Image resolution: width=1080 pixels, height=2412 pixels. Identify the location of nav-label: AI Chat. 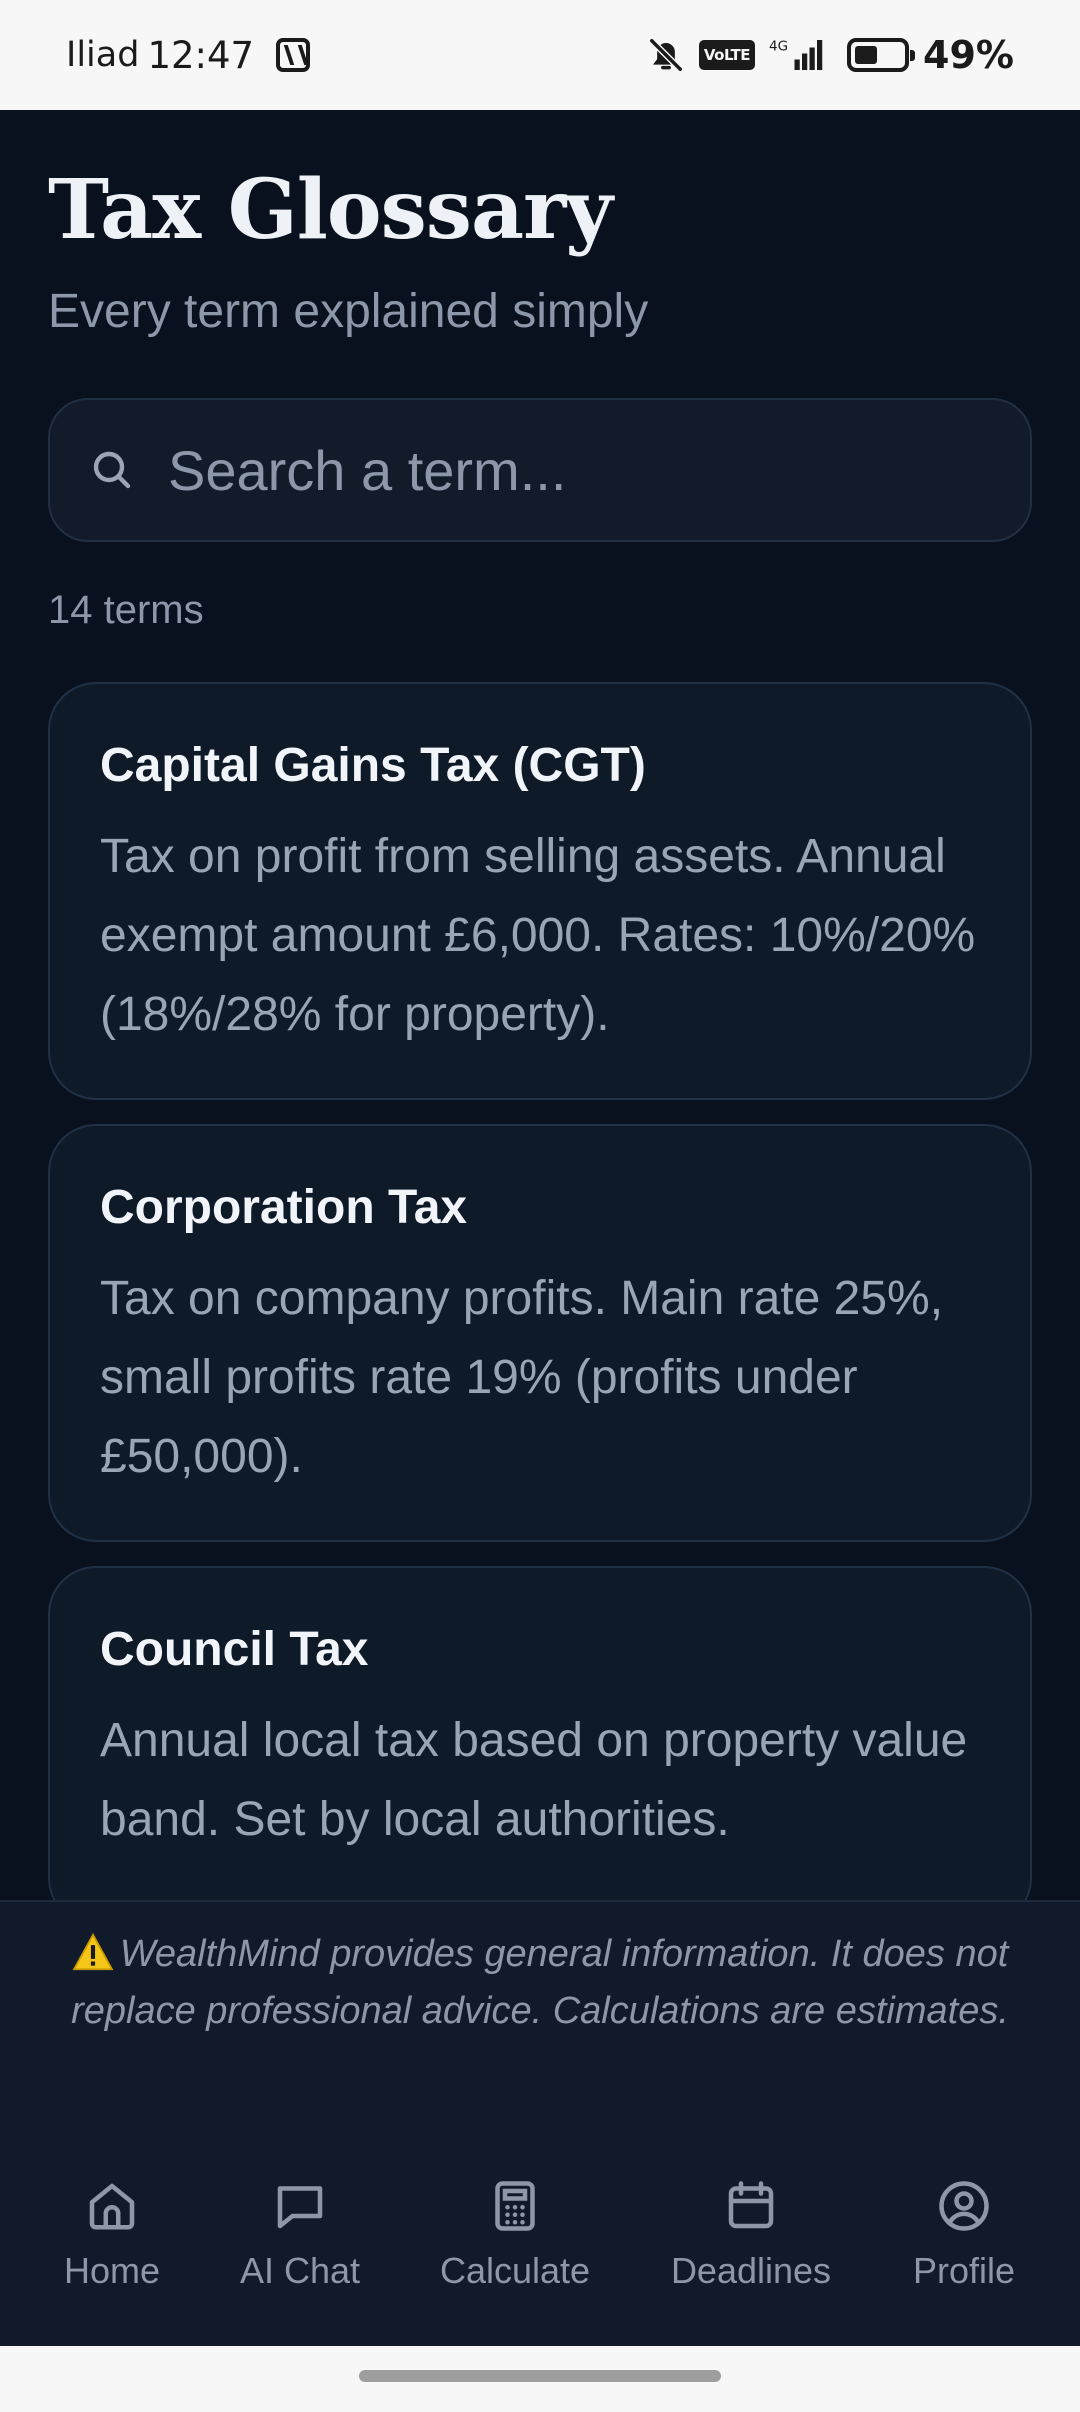
(300, 2270).